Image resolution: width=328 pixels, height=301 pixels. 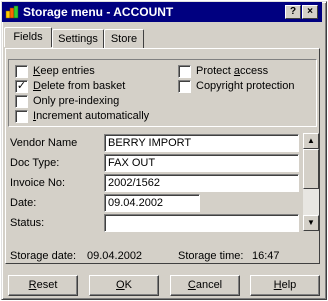 I want to click on storage-time-label: Storage time:, so click(x=211, y=256).